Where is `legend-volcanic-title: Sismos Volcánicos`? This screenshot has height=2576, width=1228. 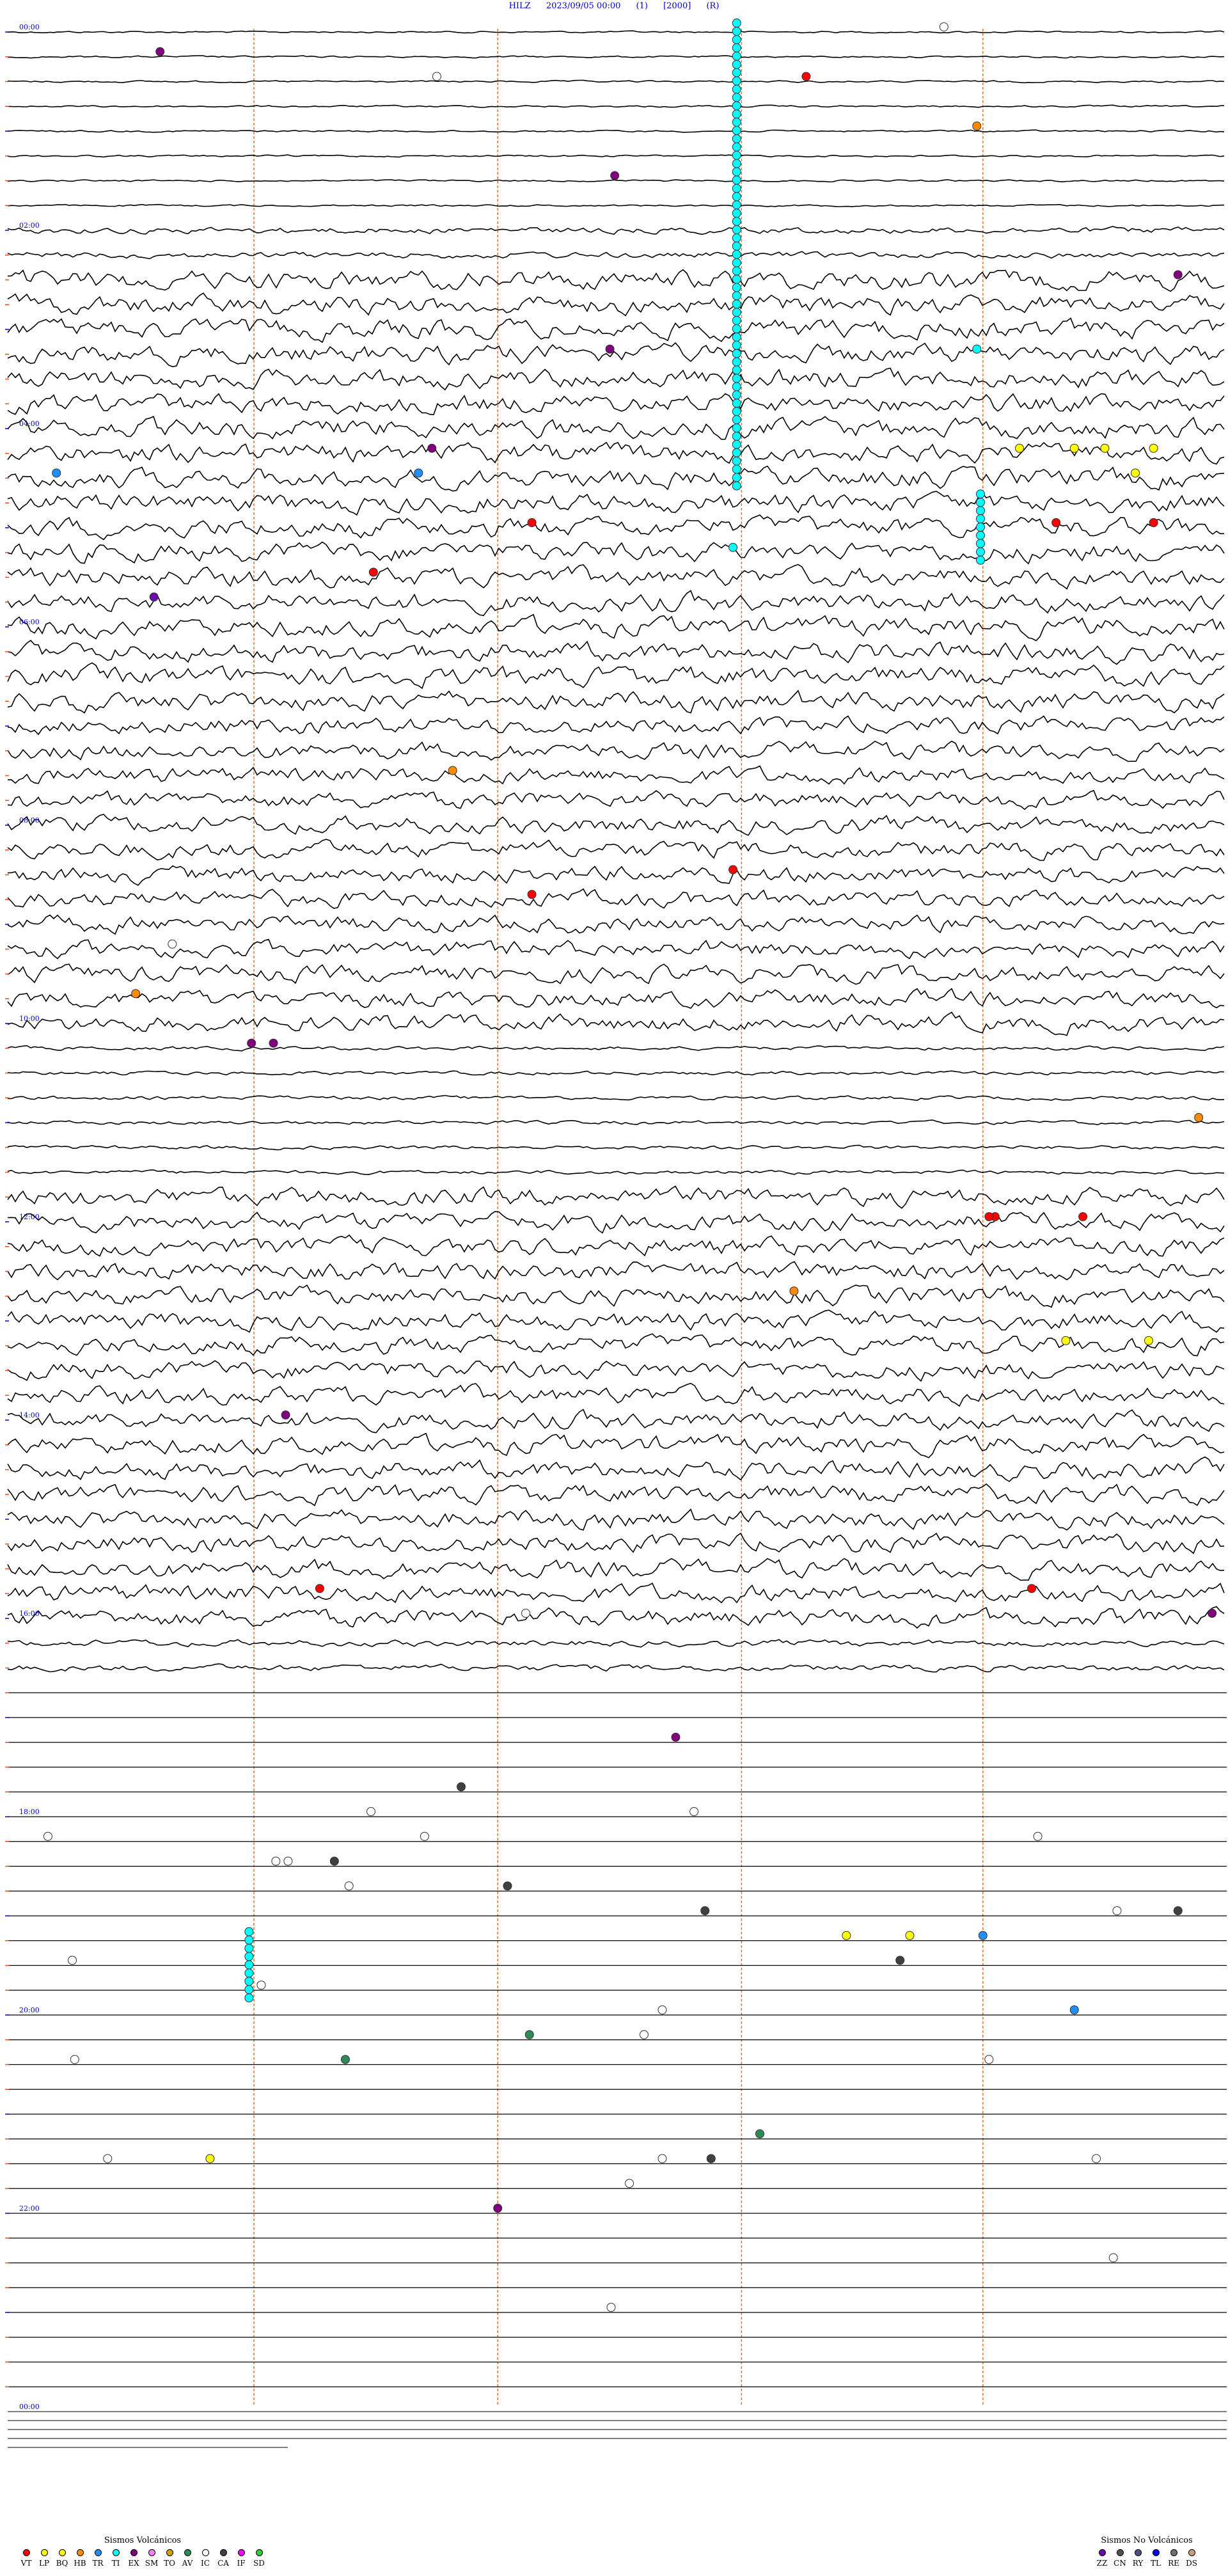
legend-volcanic-title: Sismos Volcánicos is located at coordinates (143, 2540).